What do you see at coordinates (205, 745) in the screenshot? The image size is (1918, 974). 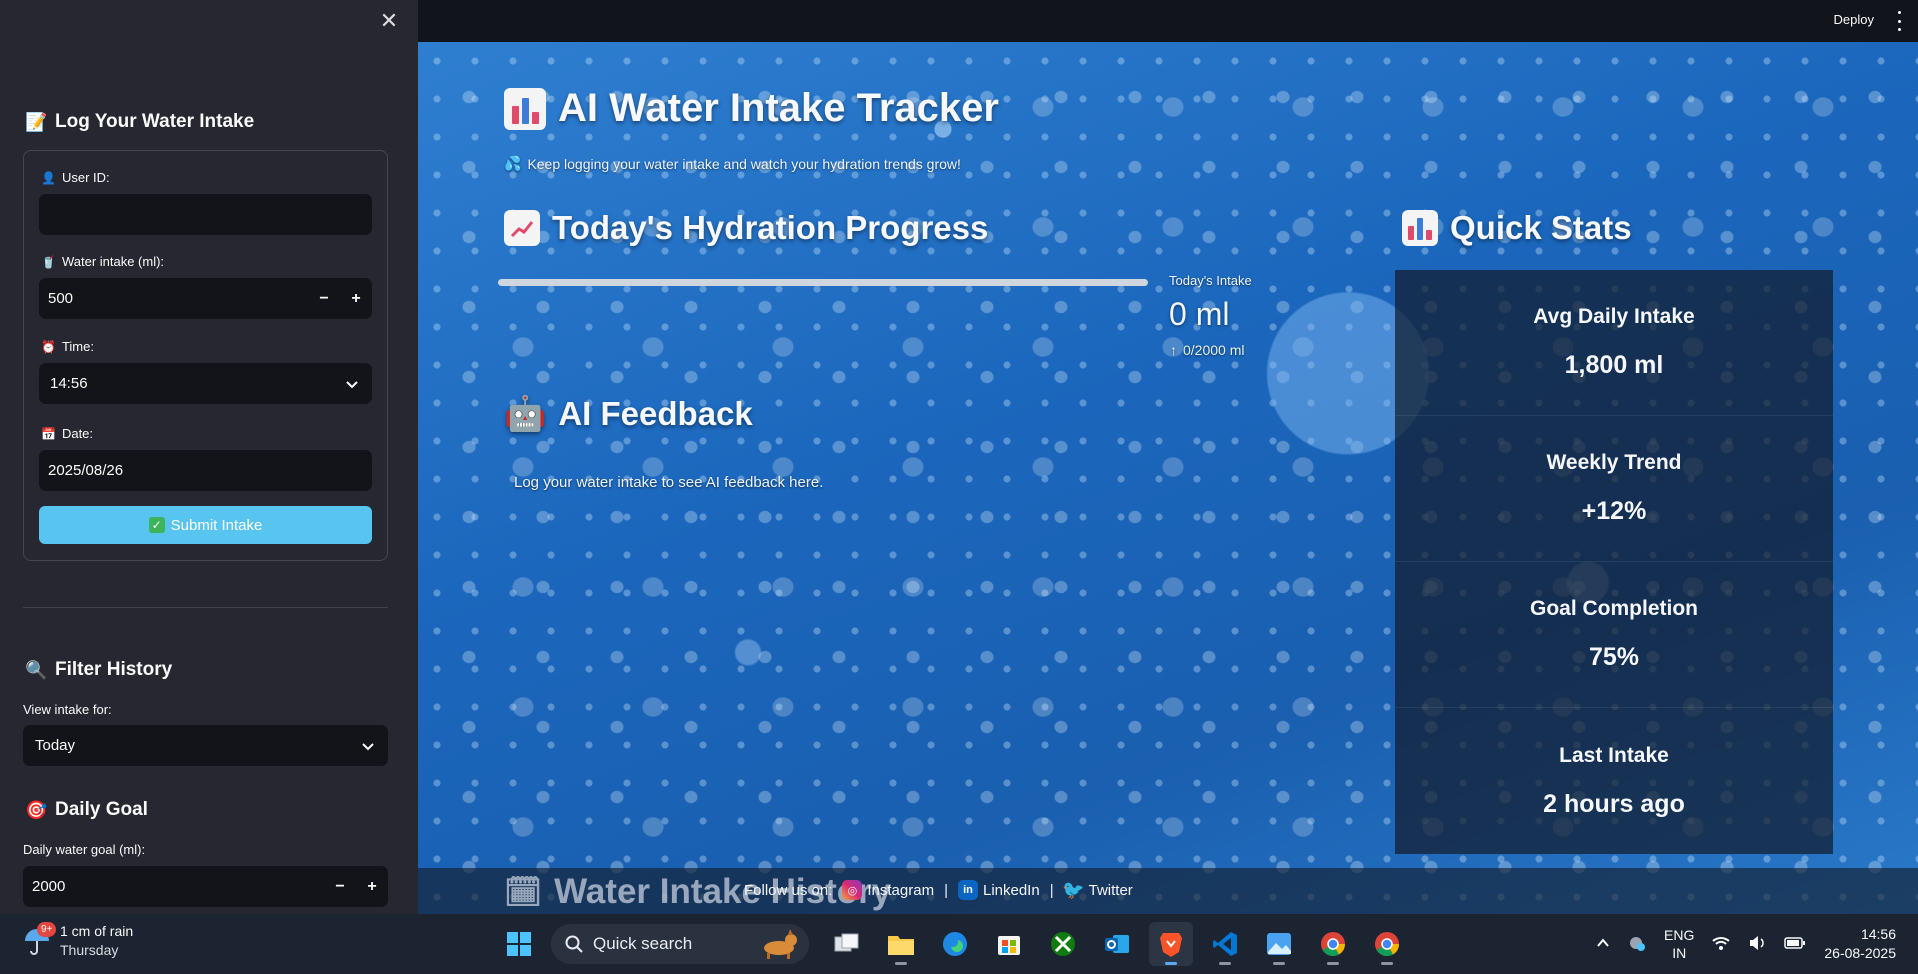 I see `view-intake-select: Today` at bounding box center [205, 745].